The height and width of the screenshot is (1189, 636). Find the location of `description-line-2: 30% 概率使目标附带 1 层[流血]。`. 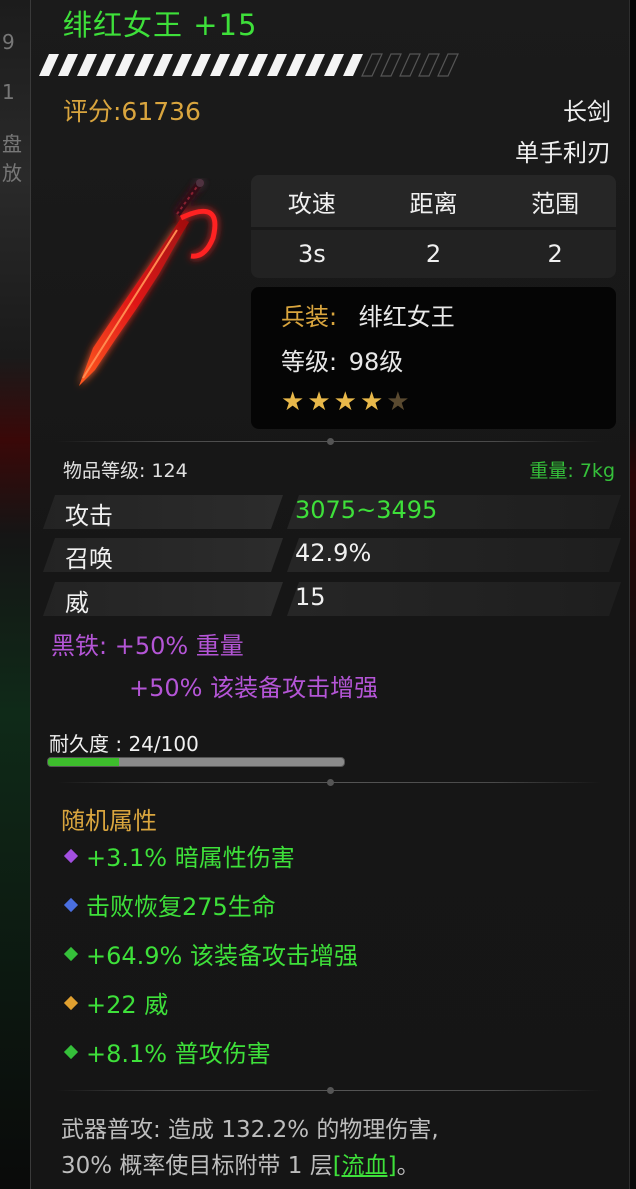

description-line-2: 30% 概率使目标附带 1 层[流血]。 is located at coordinates (341, 1166).